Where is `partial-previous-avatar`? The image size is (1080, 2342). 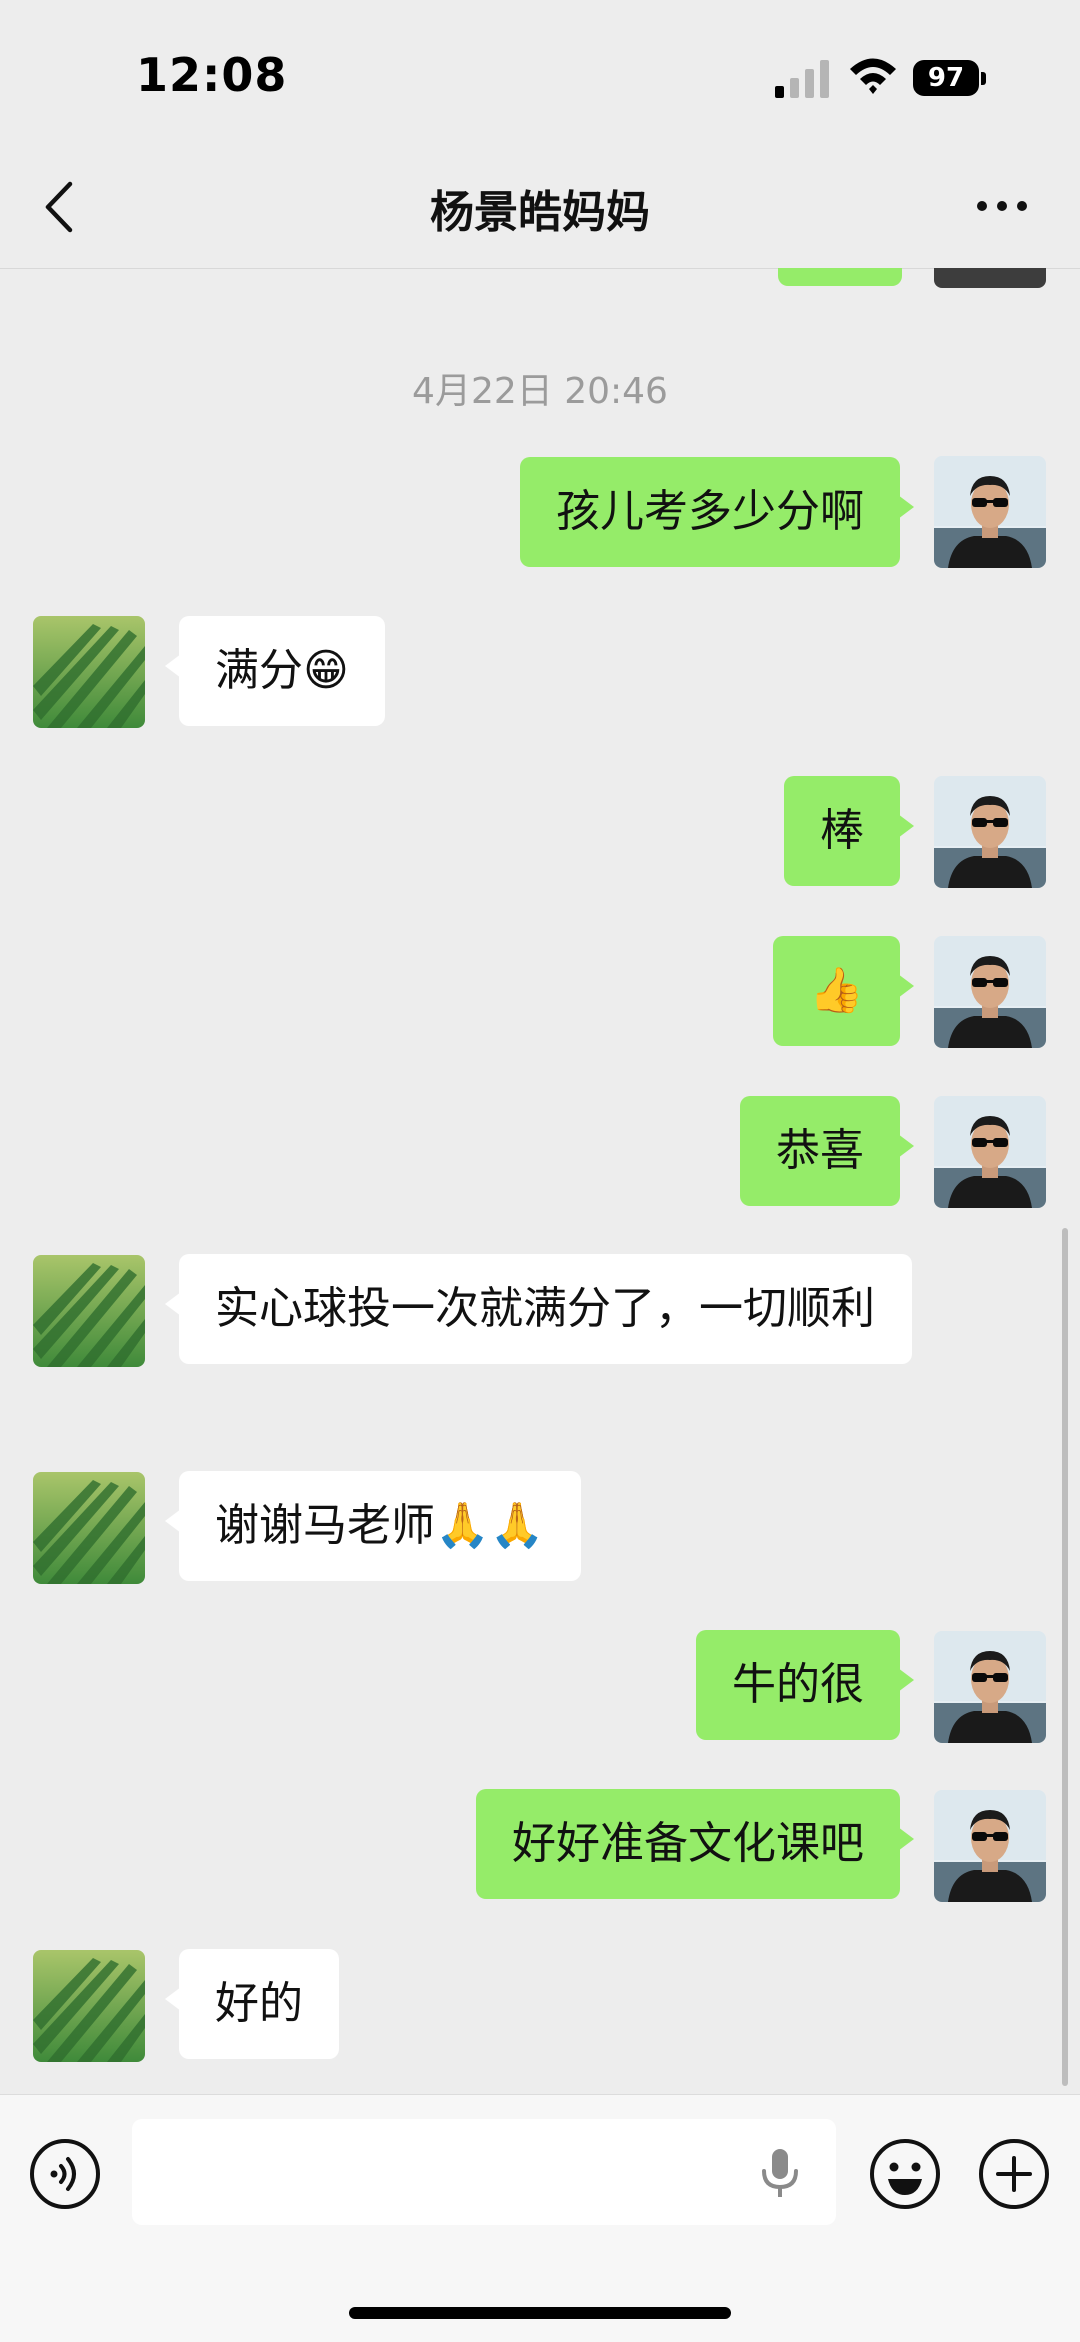
partial-previous-avatar is located at coordinates (990, 278).